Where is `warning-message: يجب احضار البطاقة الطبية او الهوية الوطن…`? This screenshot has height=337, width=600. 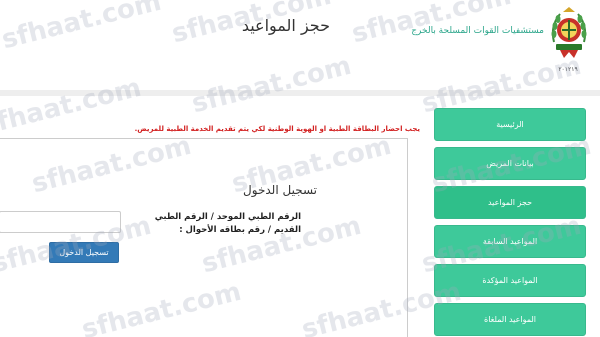 warning-message: يجب احضار البطاقة الطبية او الهوية الوطن… is located at coordinates (277, 129).